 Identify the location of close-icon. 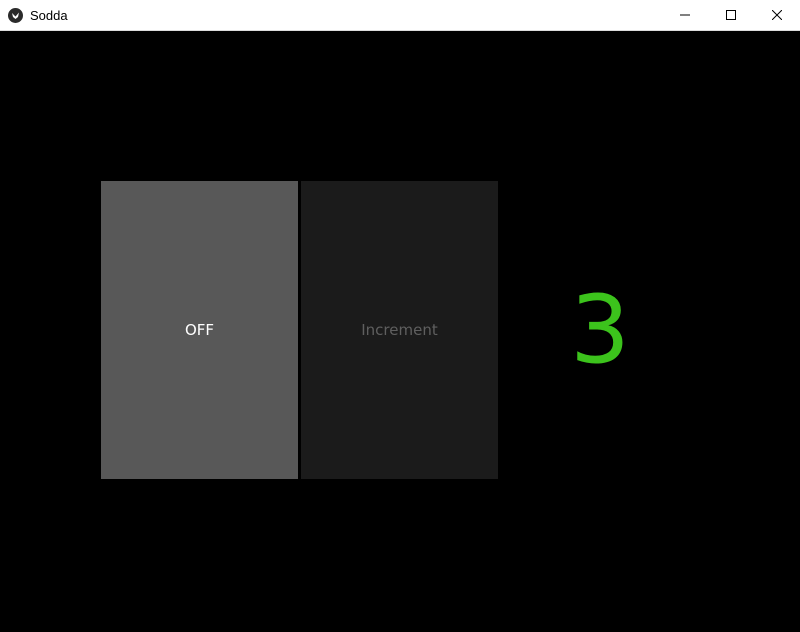
(777, 15).